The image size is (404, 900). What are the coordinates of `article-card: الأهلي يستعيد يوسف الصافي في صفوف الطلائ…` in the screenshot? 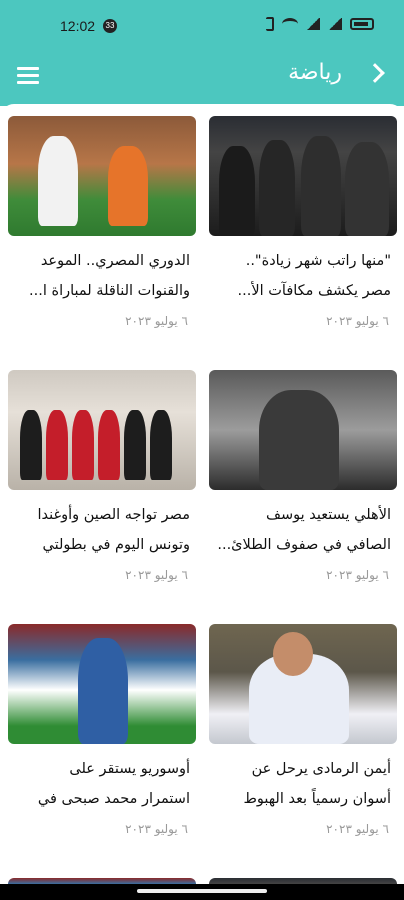 It's located at (303, 490).